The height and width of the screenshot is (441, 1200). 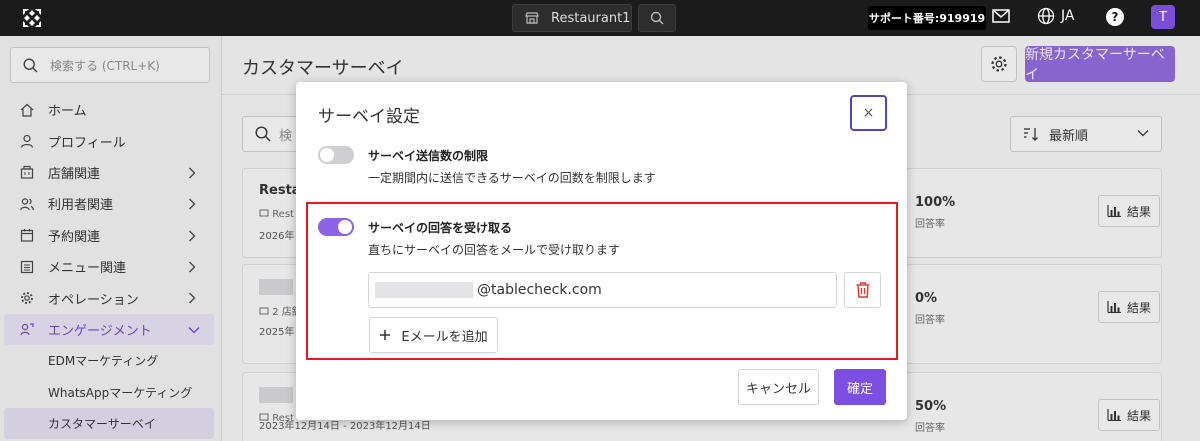 I want to click on support-number-badge: サポート番号: 919919, so click(x=927, y=18).